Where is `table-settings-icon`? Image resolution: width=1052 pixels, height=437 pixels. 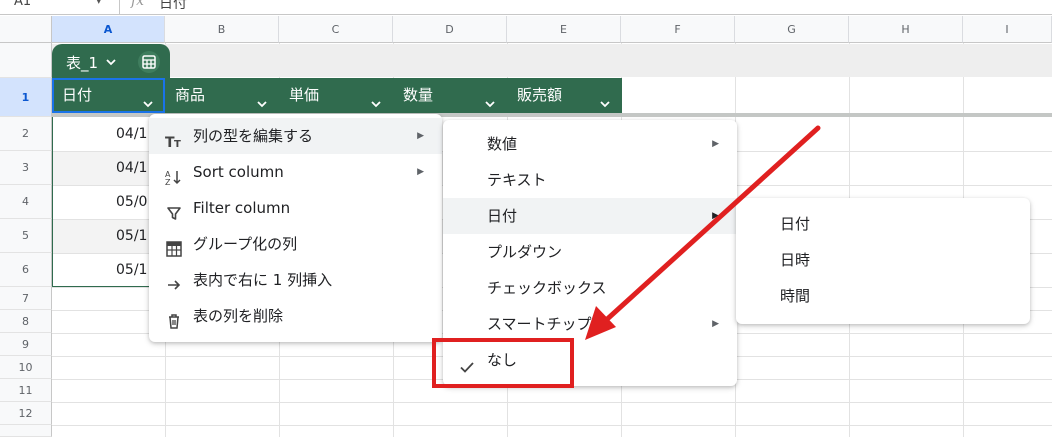
table-settings-icon is located at coordinates (149, 62).